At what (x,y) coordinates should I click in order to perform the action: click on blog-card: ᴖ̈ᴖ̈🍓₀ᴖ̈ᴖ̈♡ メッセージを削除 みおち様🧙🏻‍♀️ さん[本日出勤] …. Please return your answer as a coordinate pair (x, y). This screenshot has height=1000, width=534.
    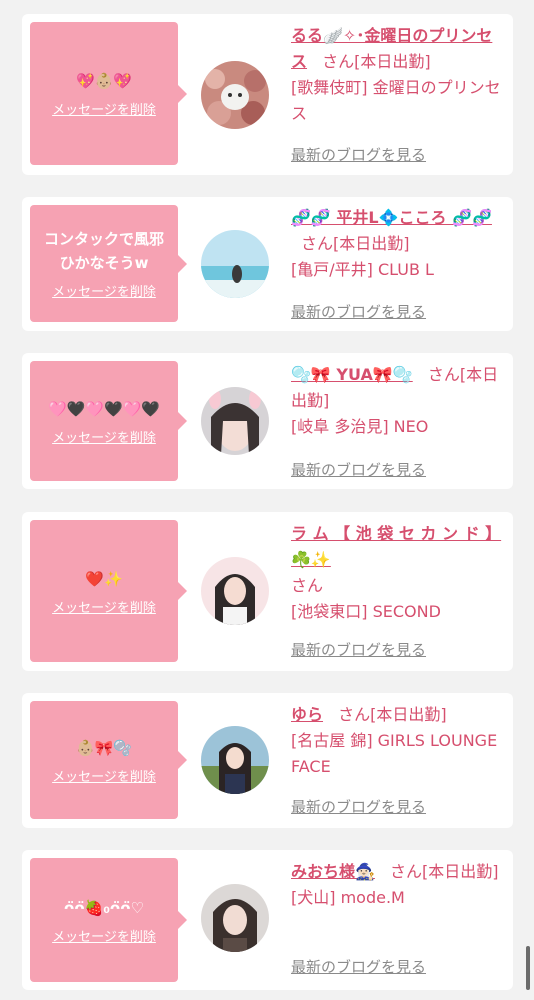
    Looking at the image, I should click on (267, 920).